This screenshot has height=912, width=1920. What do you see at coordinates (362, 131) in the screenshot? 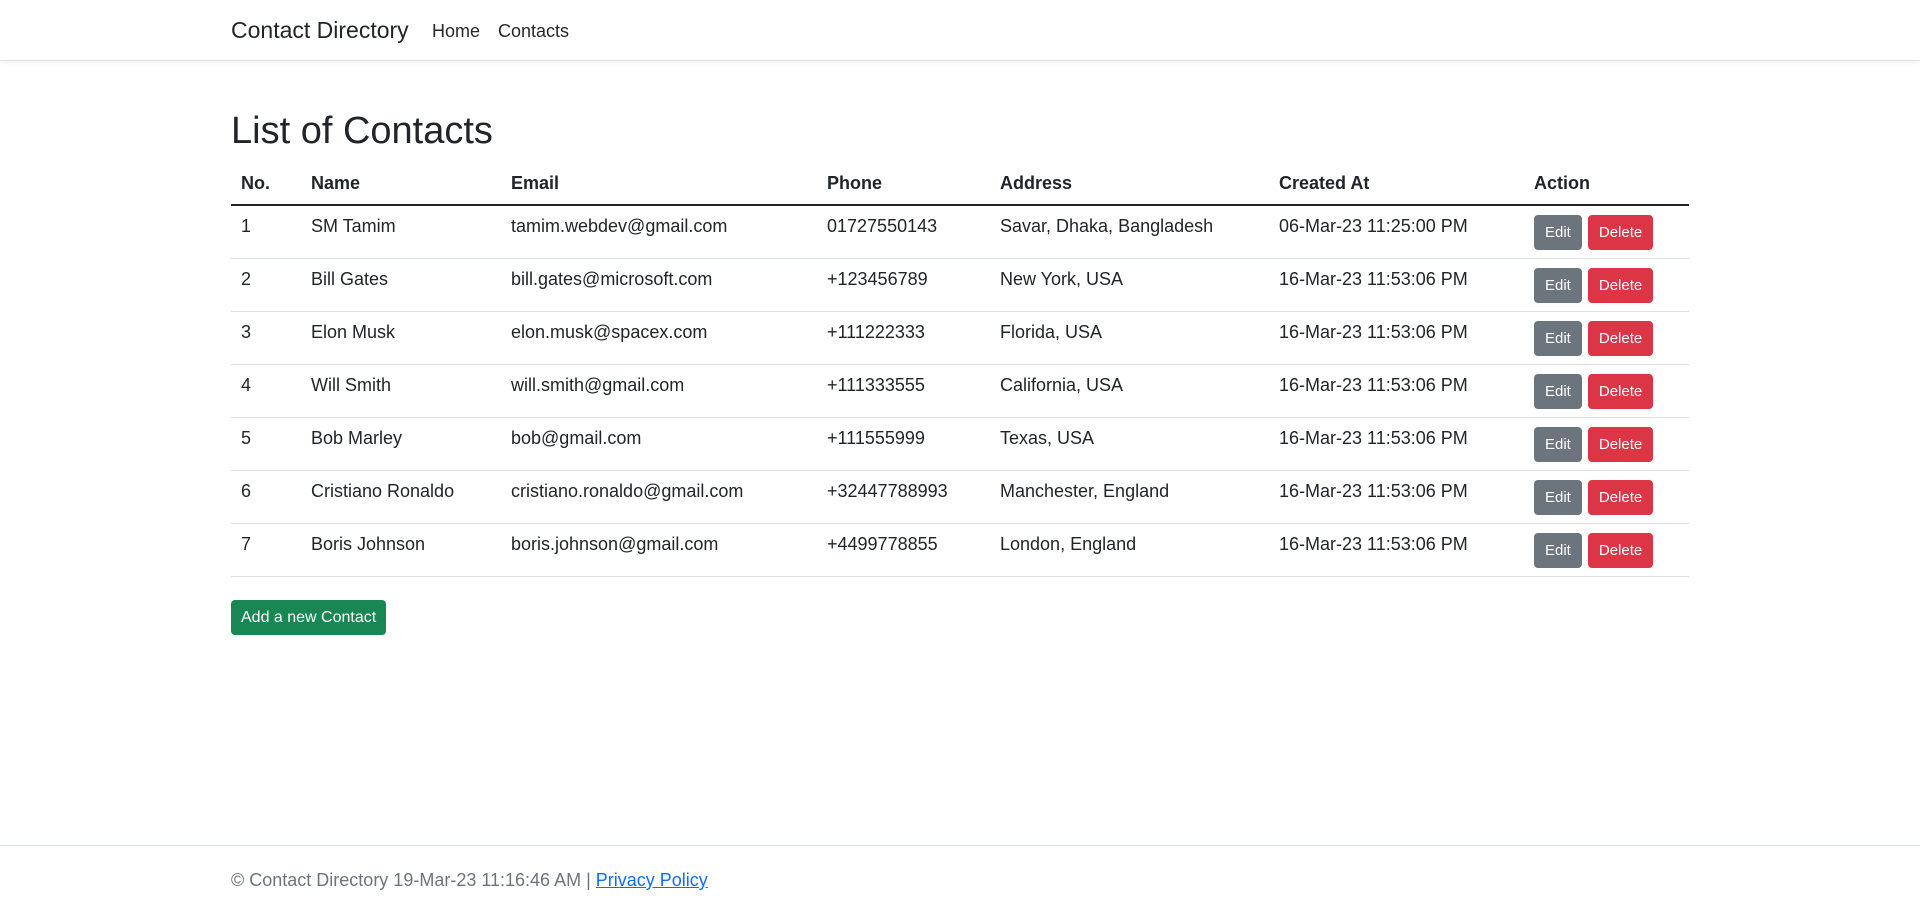
I see `page-title: List of Contacts` at bounding box center [362, 131].